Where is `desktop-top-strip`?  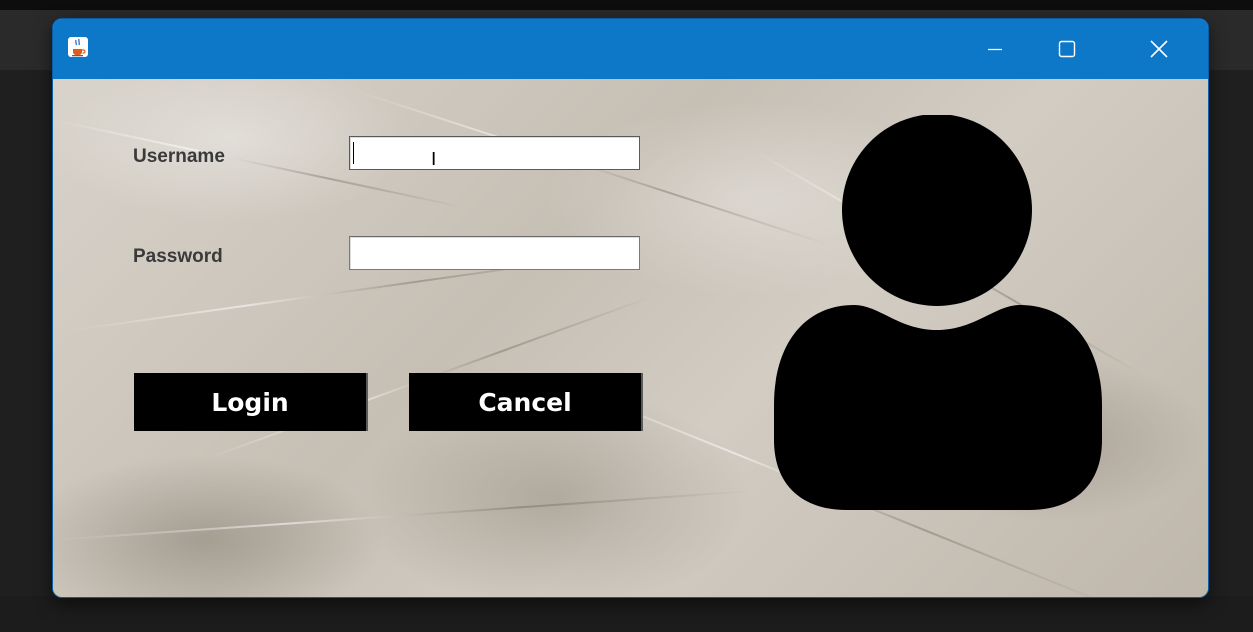
desktop-top-strip is located at coordinates (626, 5).